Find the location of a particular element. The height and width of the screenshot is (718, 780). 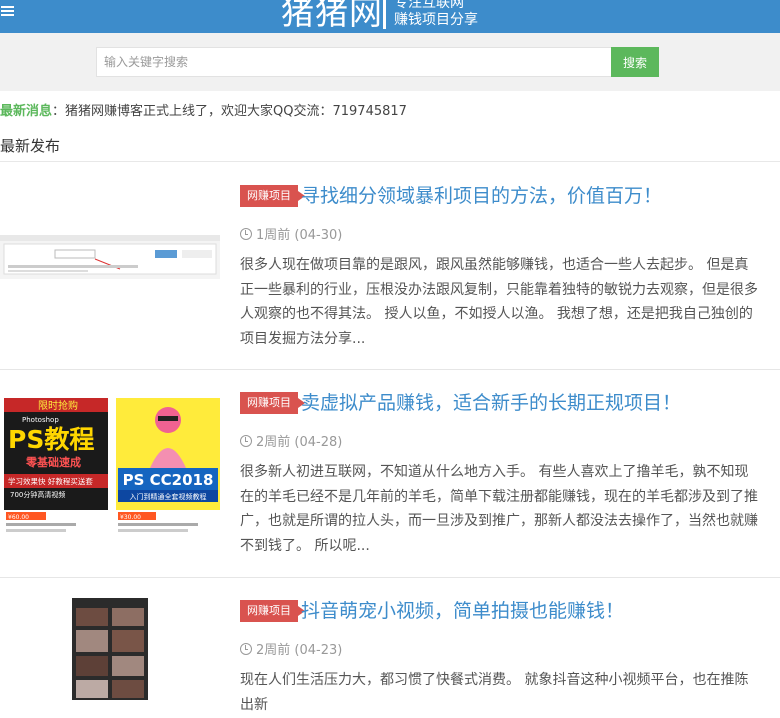

thumb-text: 学习效果快 好教程买送套 is located at coordinates (50, 481).